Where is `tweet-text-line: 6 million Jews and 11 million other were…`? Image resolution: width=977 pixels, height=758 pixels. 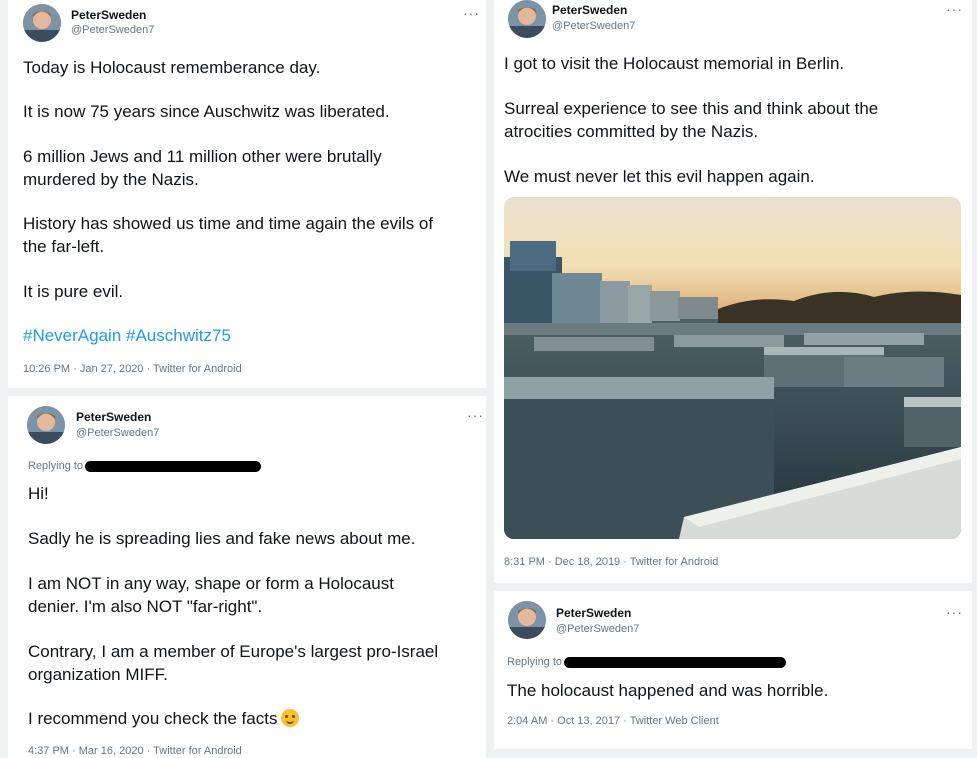 tweet-text-line: 6 million Jews and 11 million other were… is located at coordinates (202, 156).